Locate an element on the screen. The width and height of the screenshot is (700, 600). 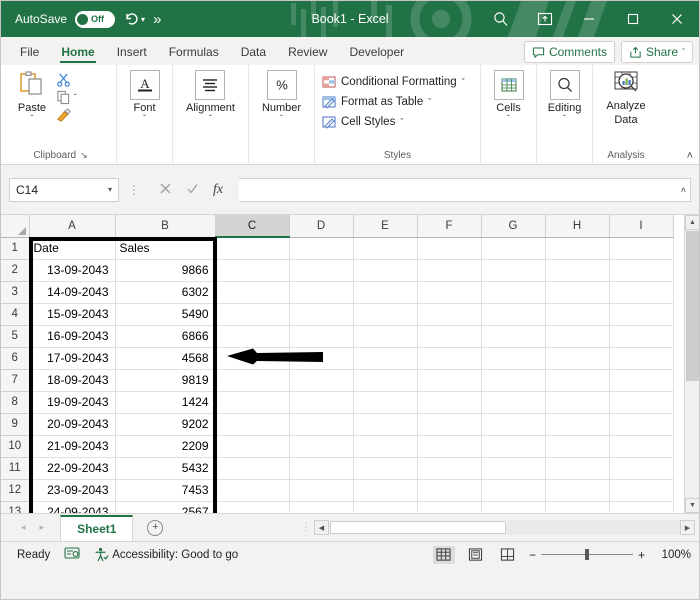
cell-E5 is located at coordinates (385, 336).